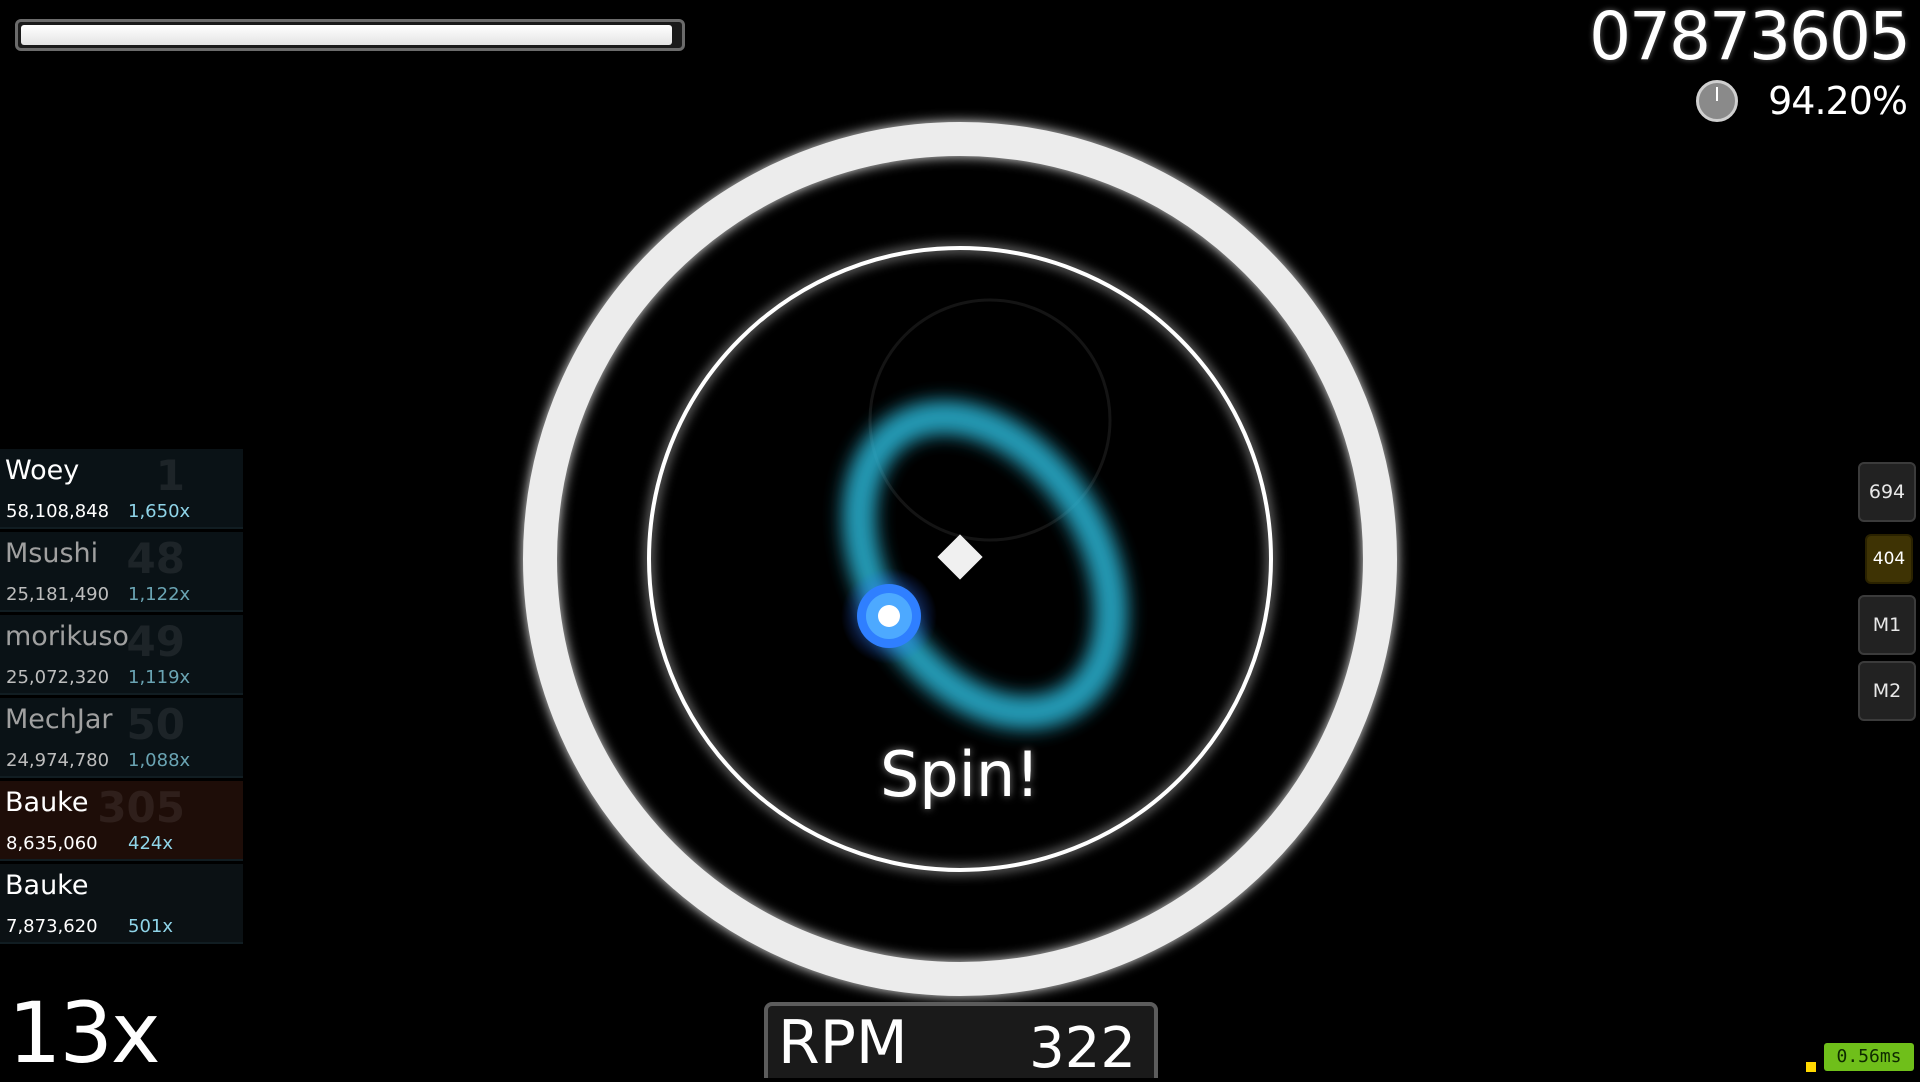 The height and width of the screenshot is (1082, 1920). I want to click on key-counter-k2: 404, so click(1889, 559).